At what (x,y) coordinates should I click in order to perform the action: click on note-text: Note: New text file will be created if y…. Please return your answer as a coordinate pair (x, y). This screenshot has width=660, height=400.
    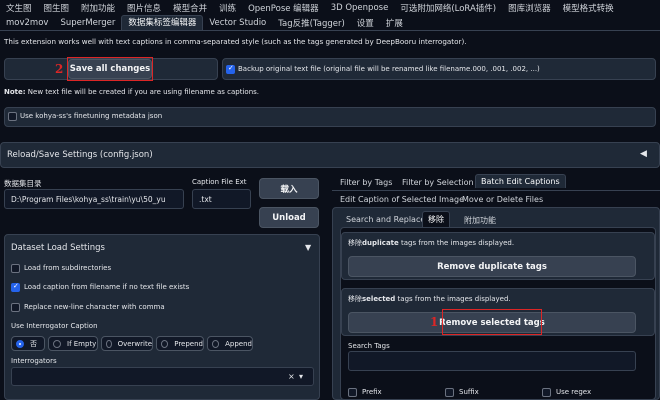
    Looking at the image, I should click on (131, 92).